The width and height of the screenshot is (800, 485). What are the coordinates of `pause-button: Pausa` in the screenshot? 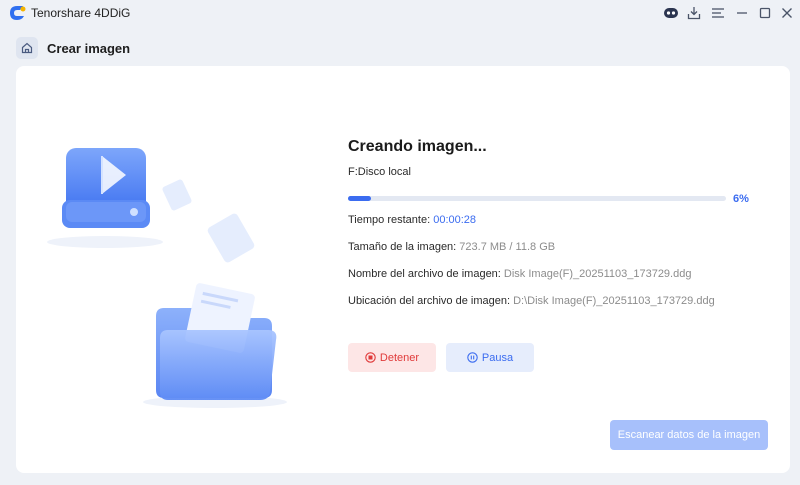 It's located at (490, 357).